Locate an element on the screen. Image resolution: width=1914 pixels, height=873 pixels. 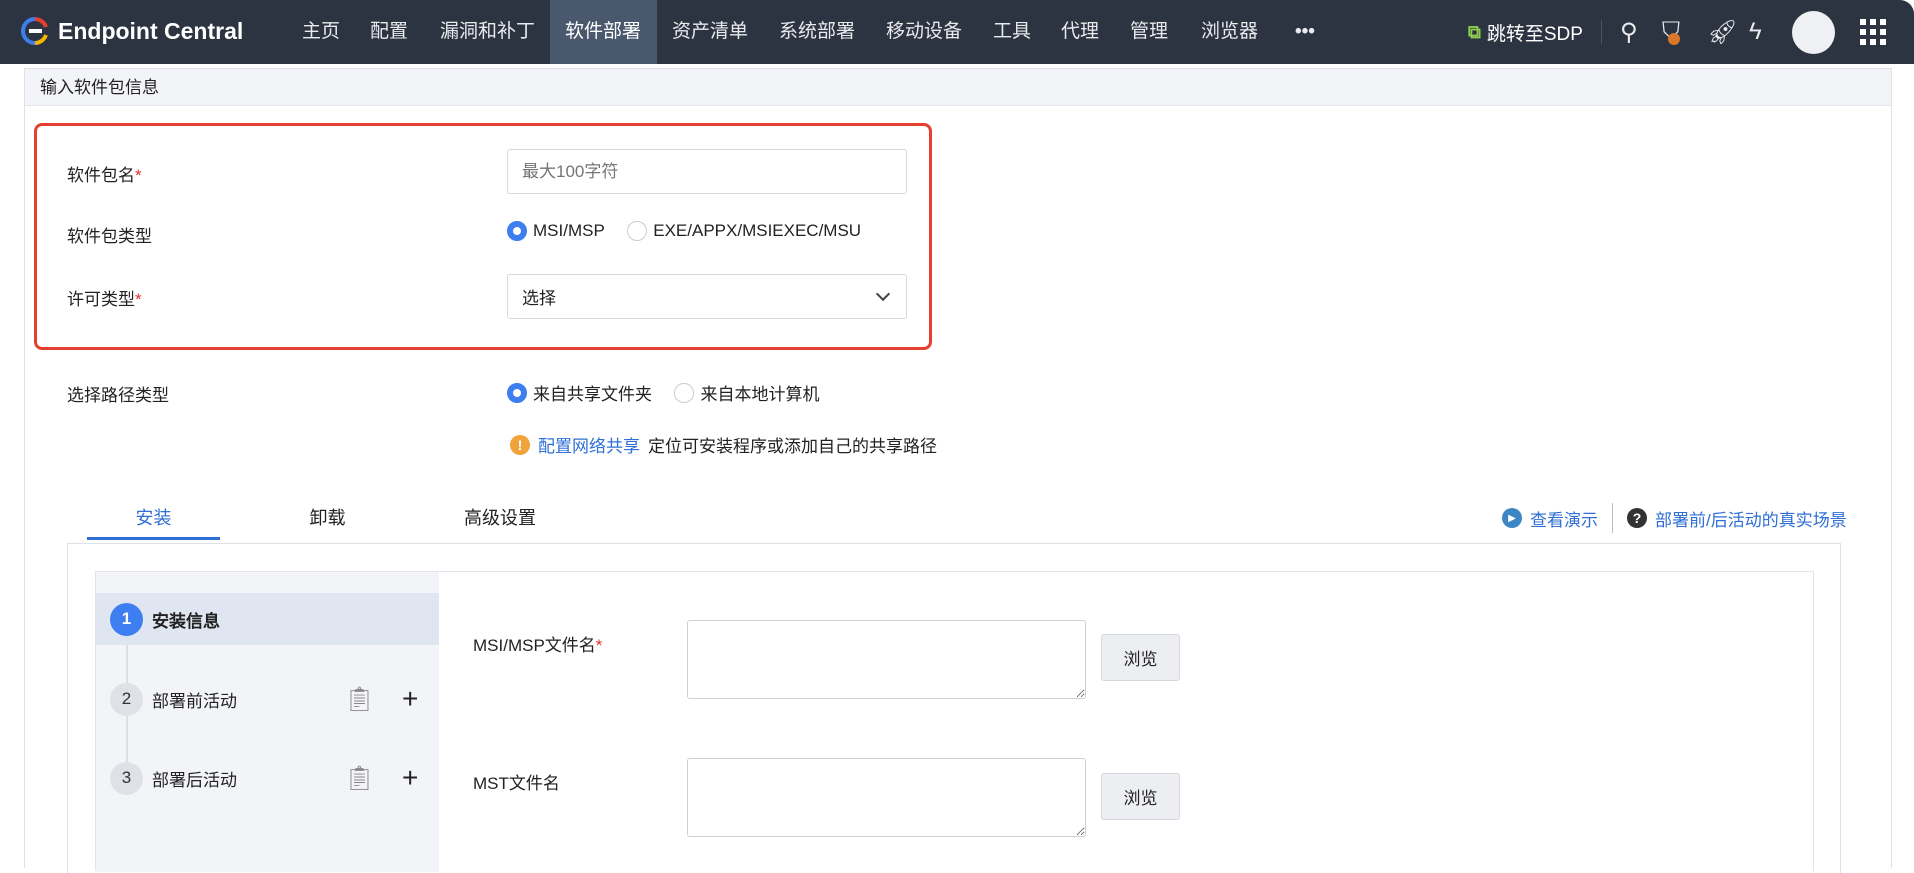
app-logo: Endpoint Central is located at coordinates (131, 31).